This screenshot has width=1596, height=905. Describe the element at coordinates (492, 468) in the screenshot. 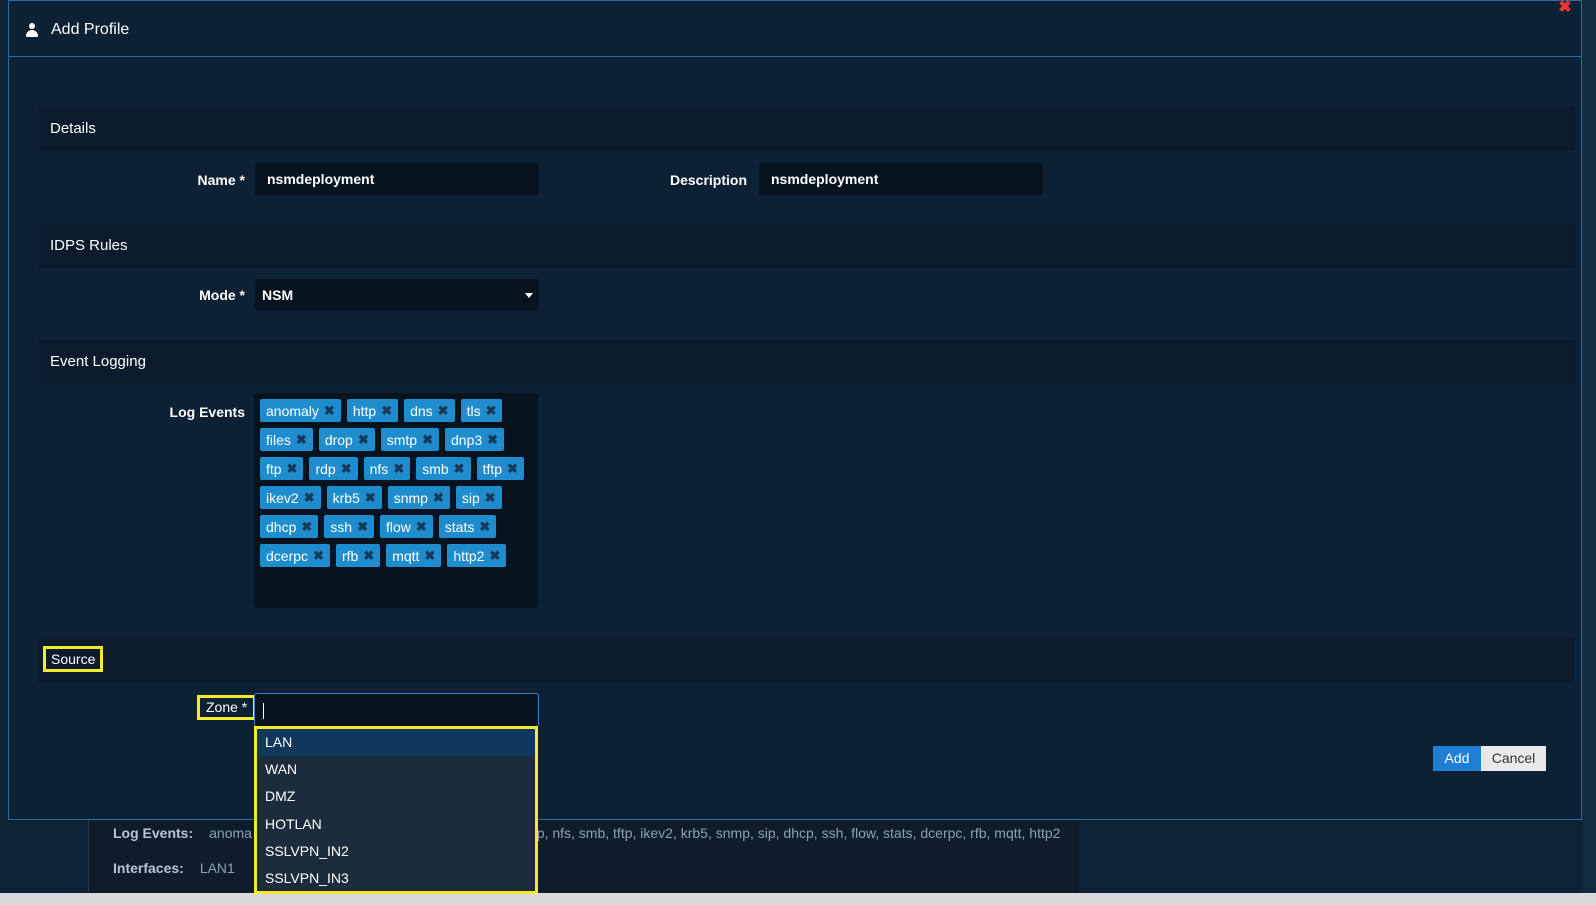

I see `log-event-tag-label: tftp` at that location.